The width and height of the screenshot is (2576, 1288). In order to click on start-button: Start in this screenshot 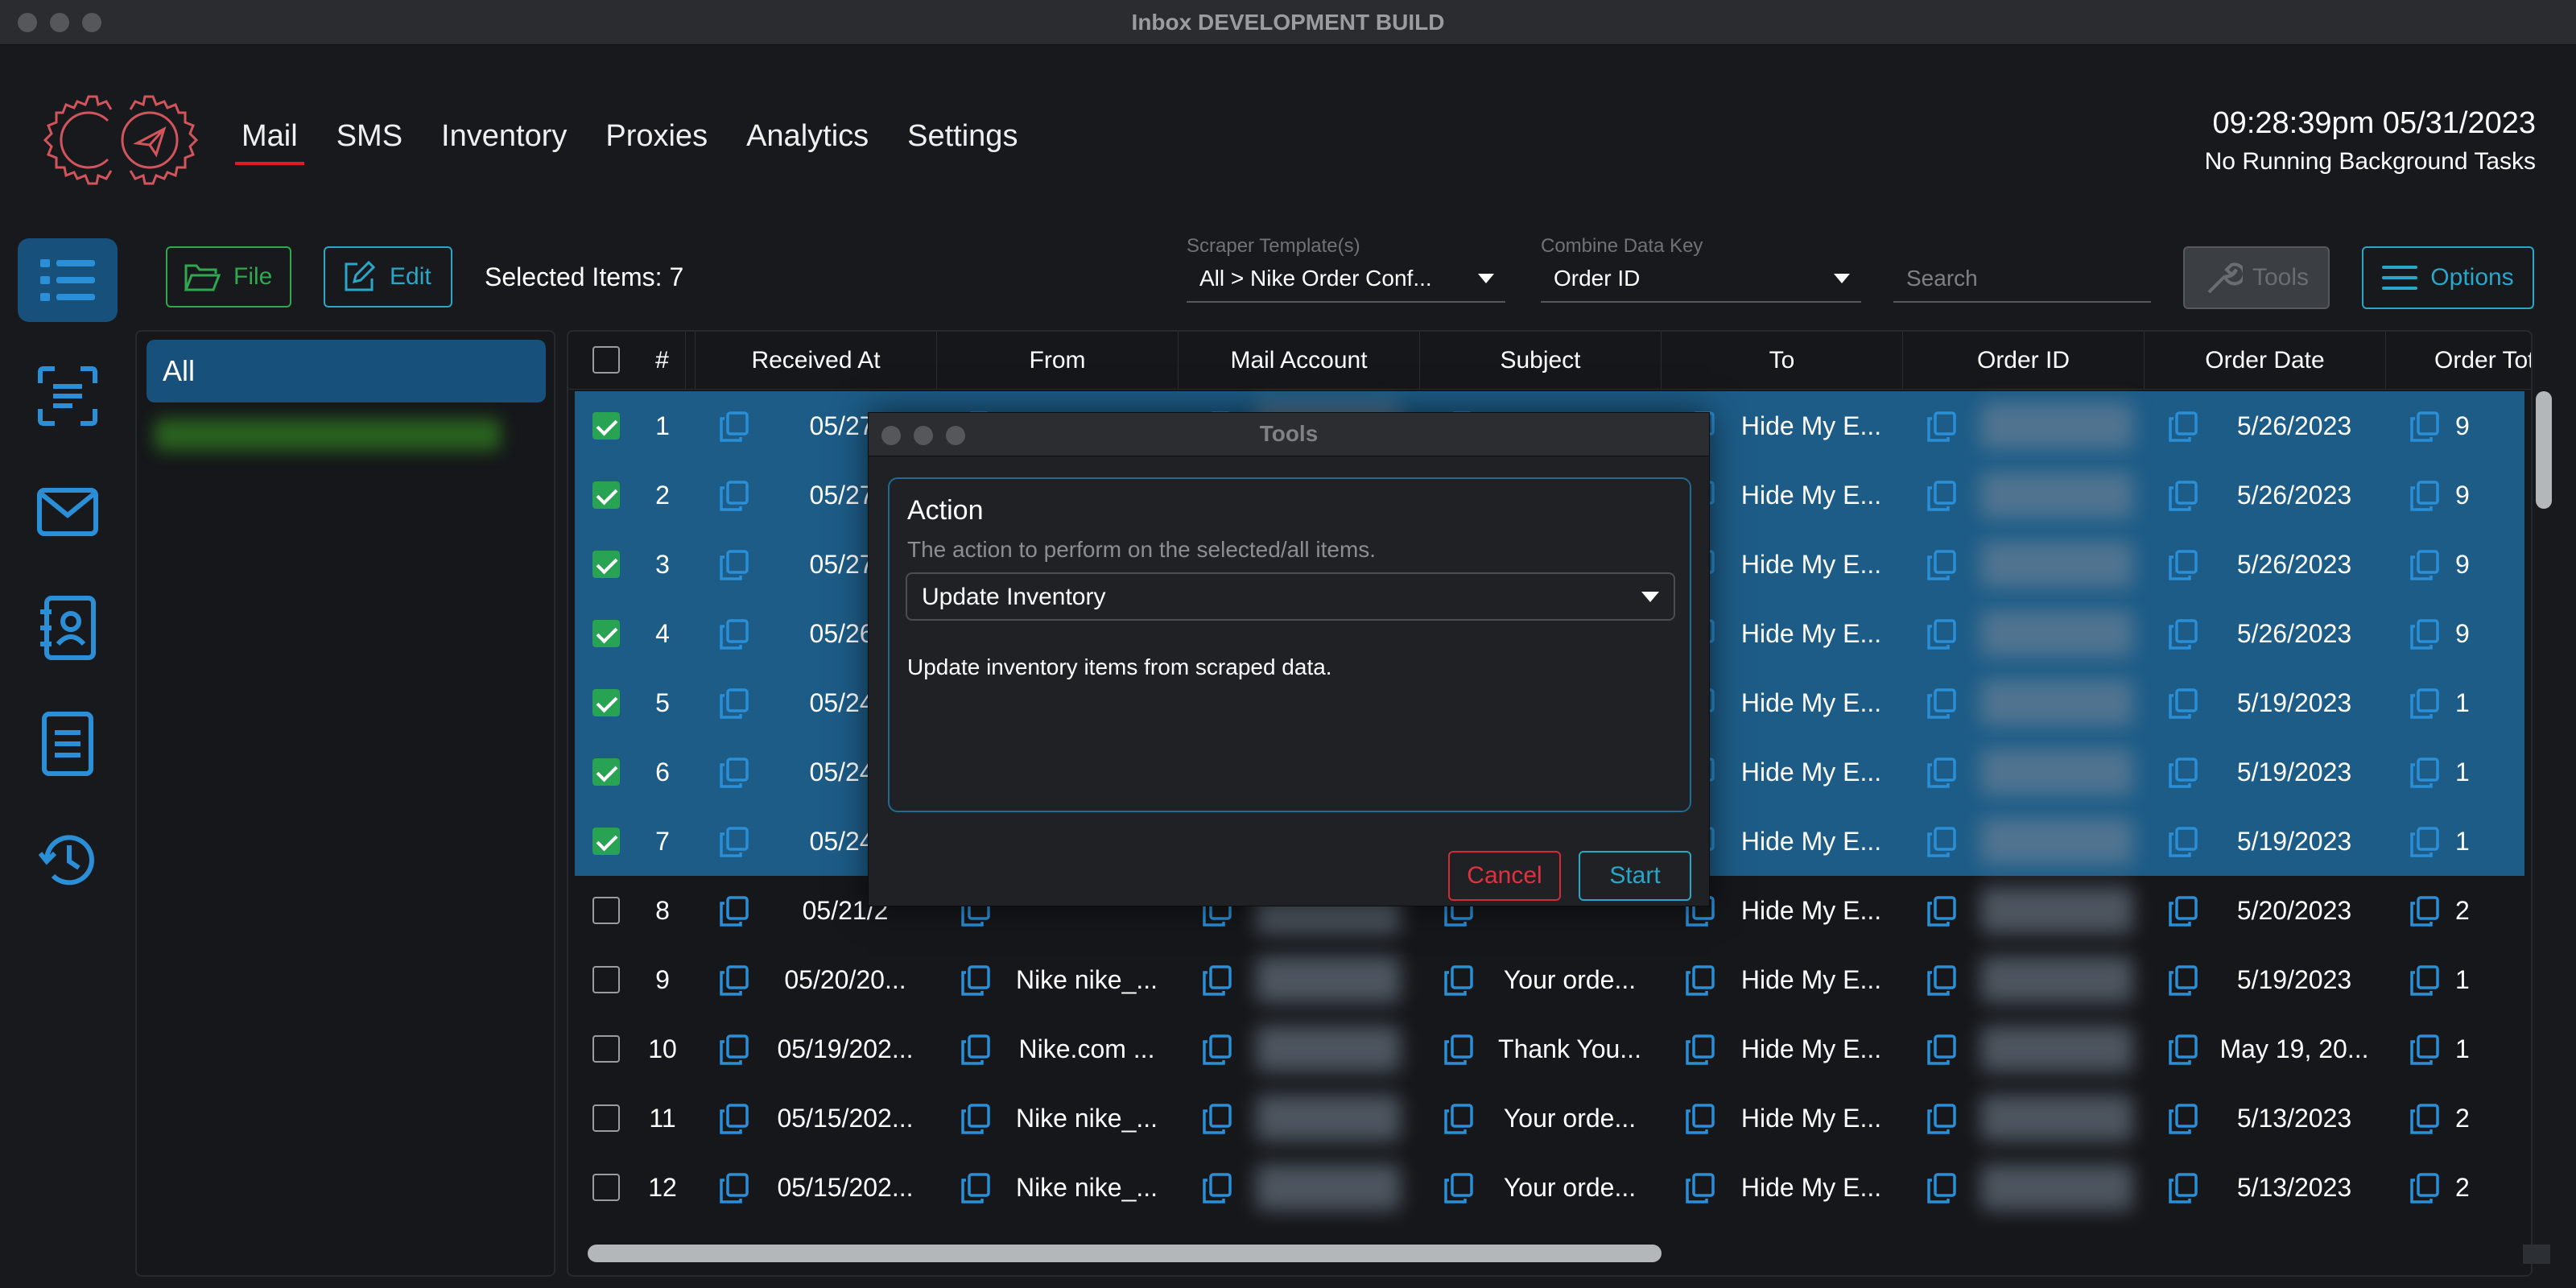, I will do `click(1635, 876)`.